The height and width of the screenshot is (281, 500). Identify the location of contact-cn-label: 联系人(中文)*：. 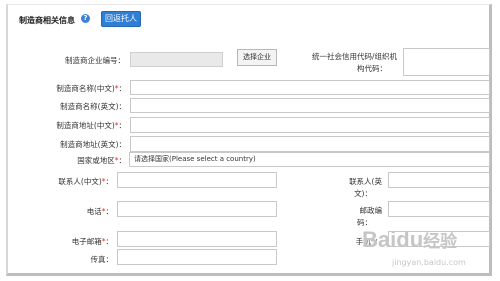
(85, 181).